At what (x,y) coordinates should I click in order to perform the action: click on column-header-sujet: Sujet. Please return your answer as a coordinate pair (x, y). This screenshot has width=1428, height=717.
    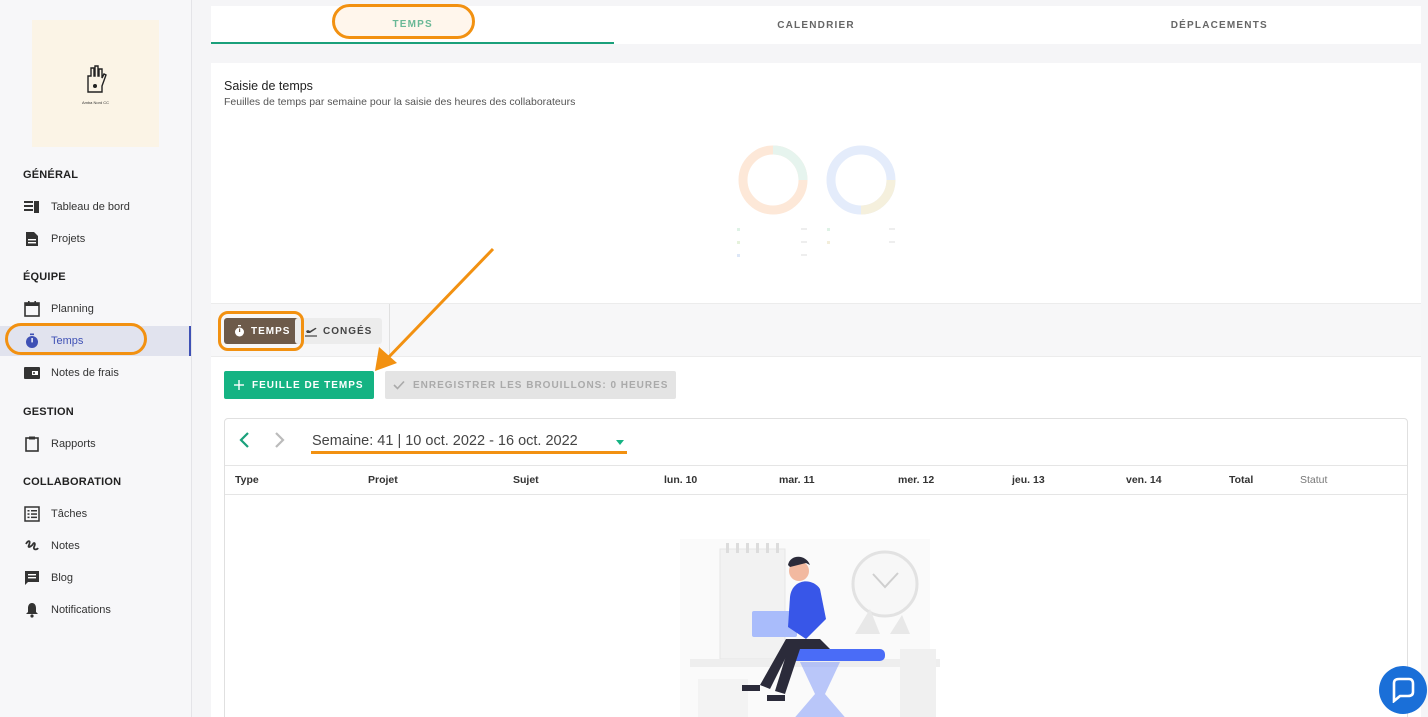
    Looking at the image, I should click on (526, 480).